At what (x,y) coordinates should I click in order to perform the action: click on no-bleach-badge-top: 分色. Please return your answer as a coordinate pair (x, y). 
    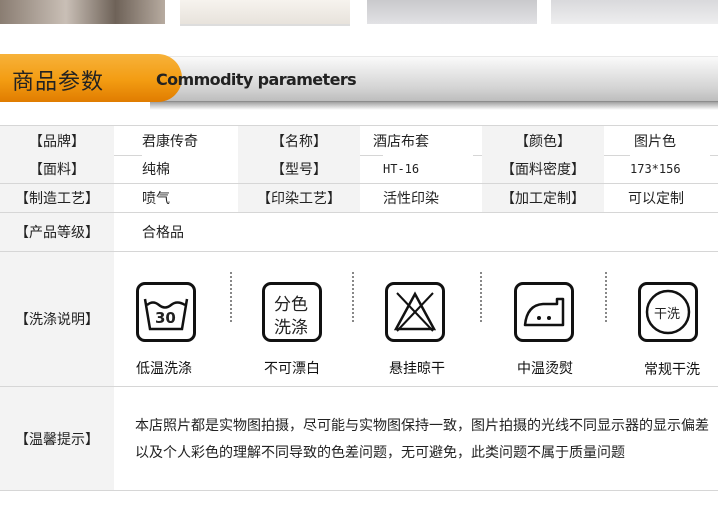
    Looking at the image, I should click on (291, 305).